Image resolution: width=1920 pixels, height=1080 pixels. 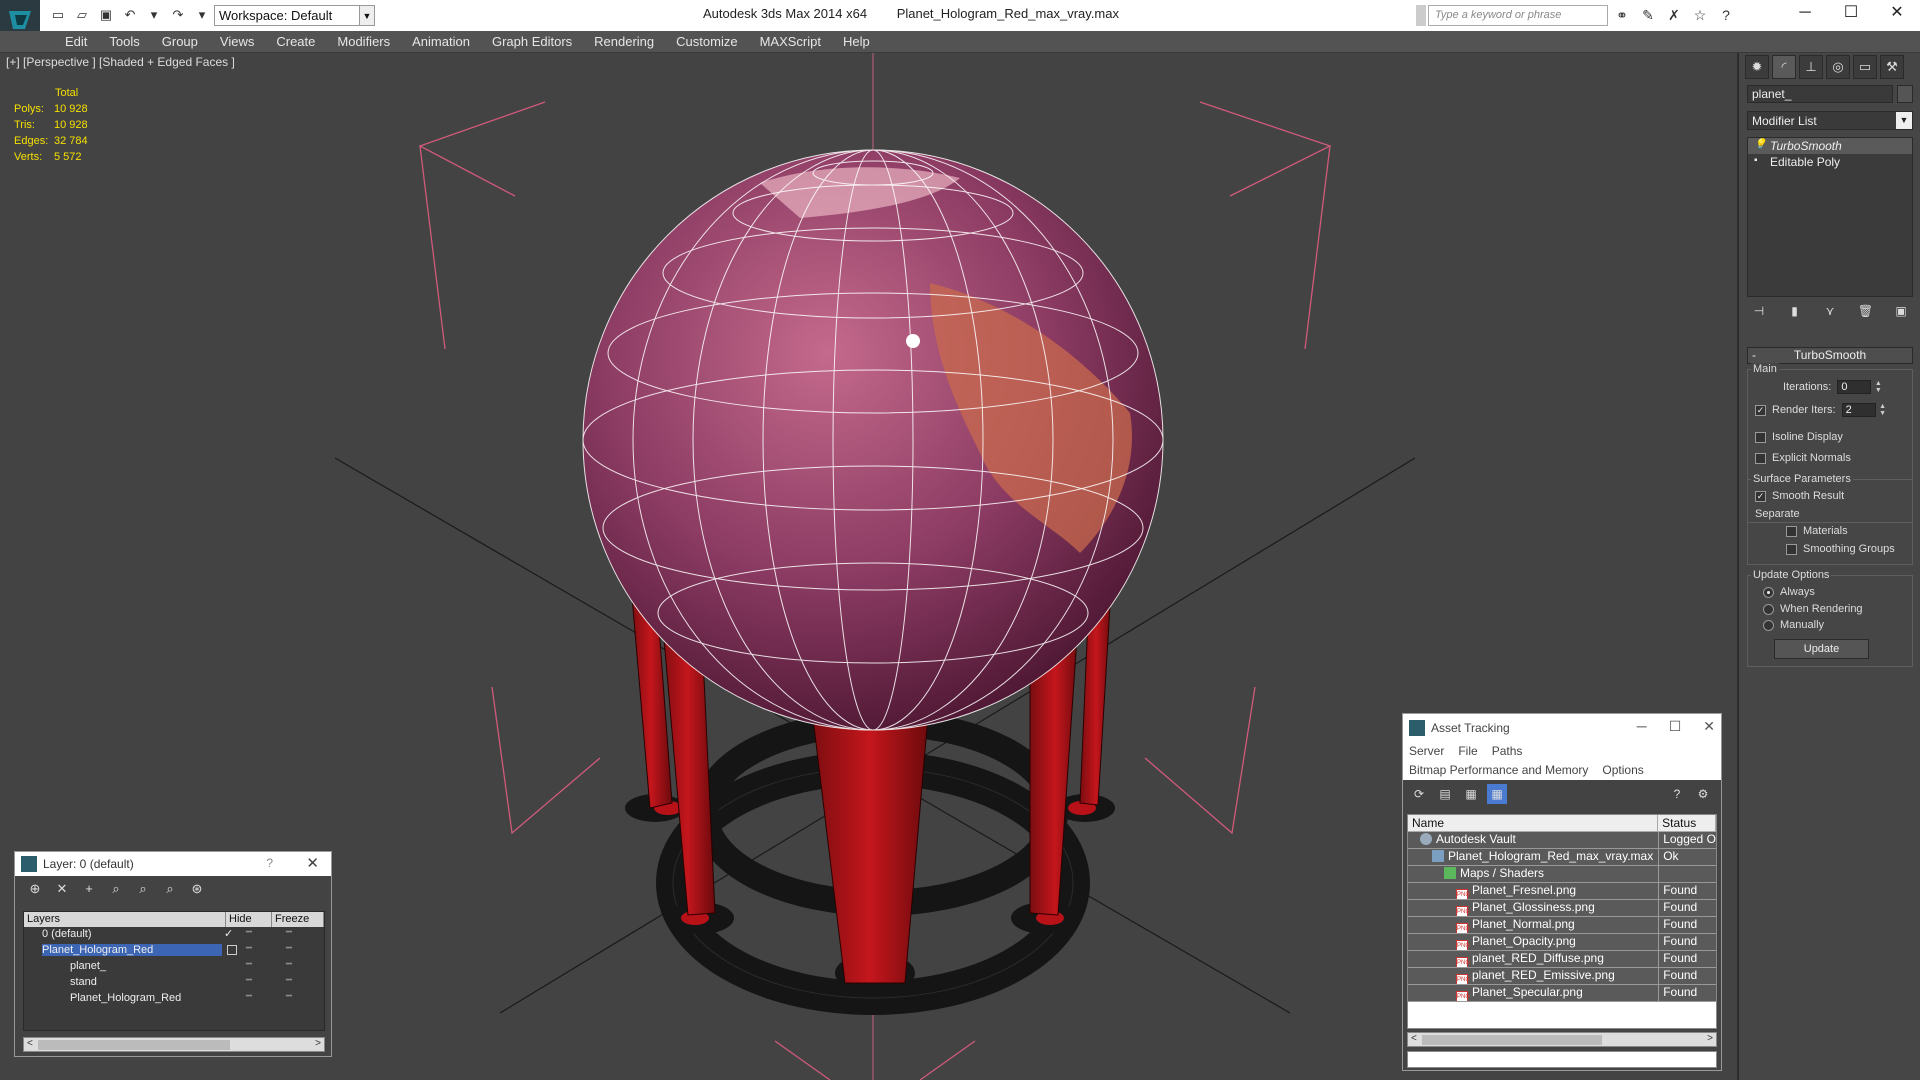 I want to click on display-tab-icon: ▭, so click(x=1865, y=67).